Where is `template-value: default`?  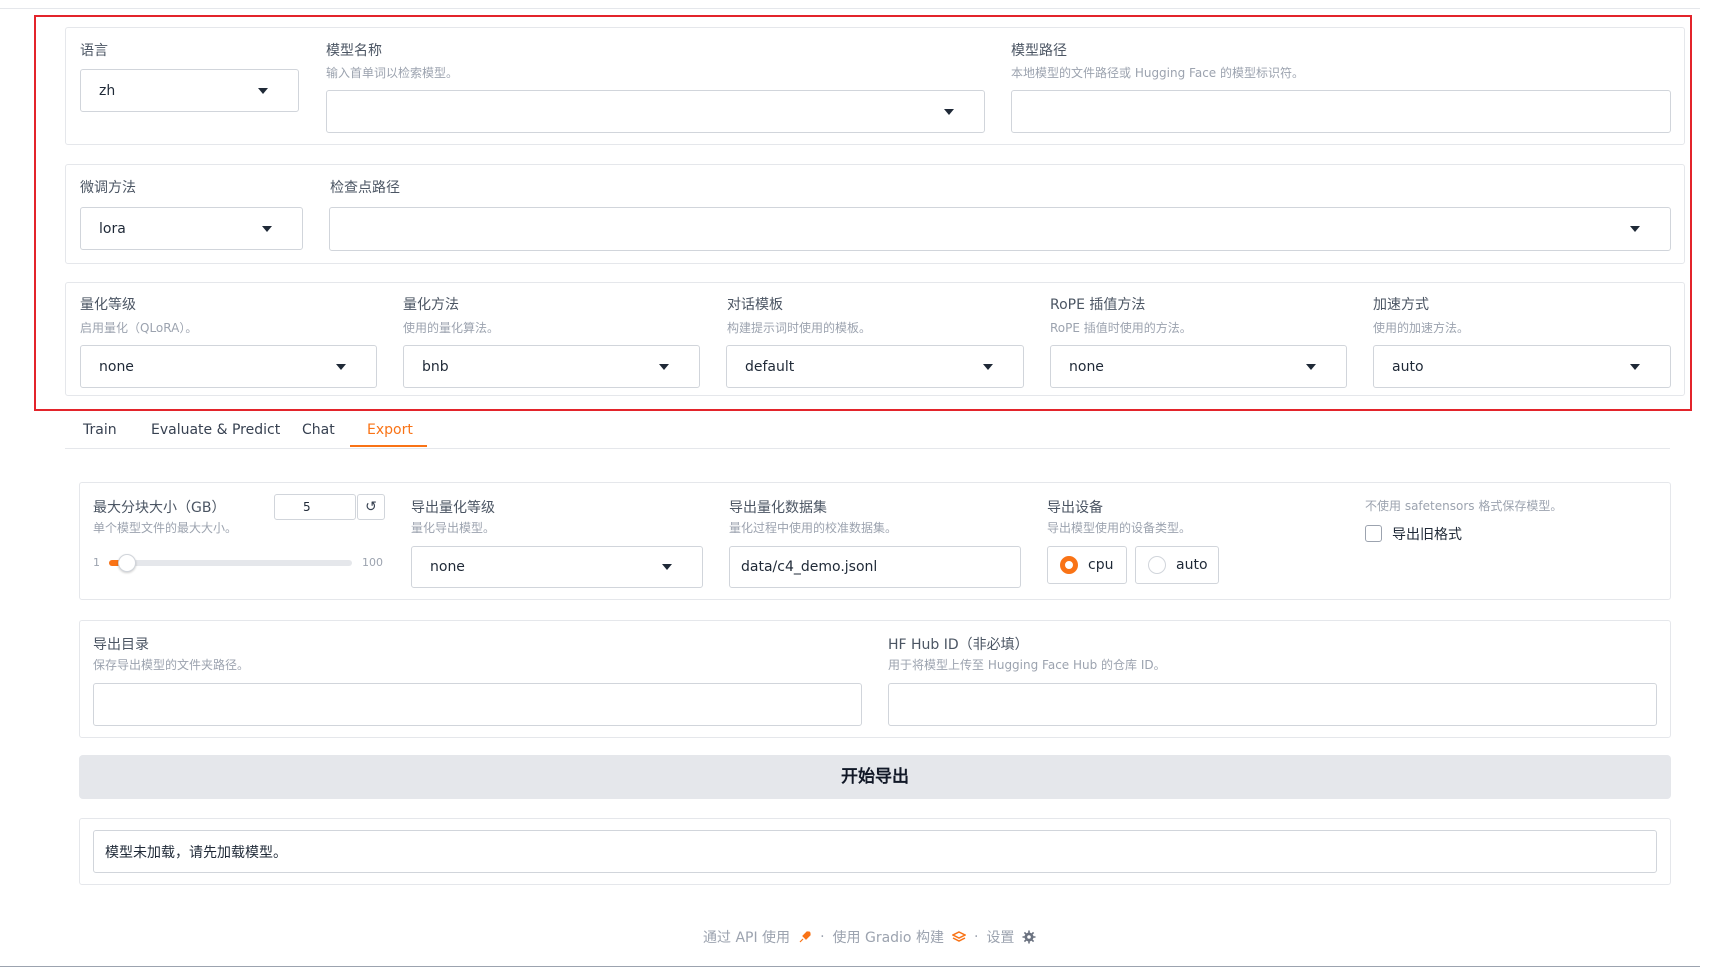
template-value: default is located at coordinates (770, 366).